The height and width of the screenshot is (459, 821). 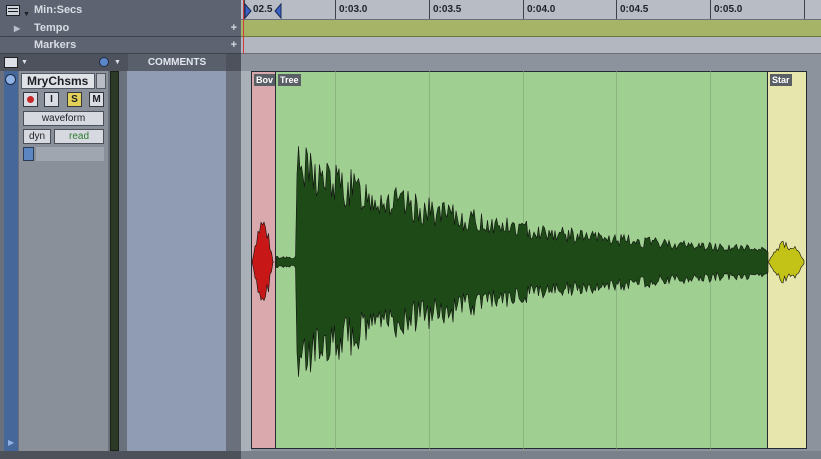 I want to click on automation-icon, so click(x=28, y=154).